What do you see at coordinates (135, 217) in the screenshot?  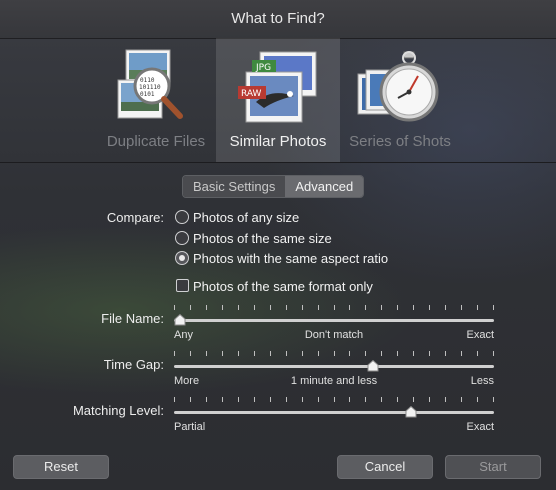 I see `compare-label: Compare:` at bounding box center [135, 217].